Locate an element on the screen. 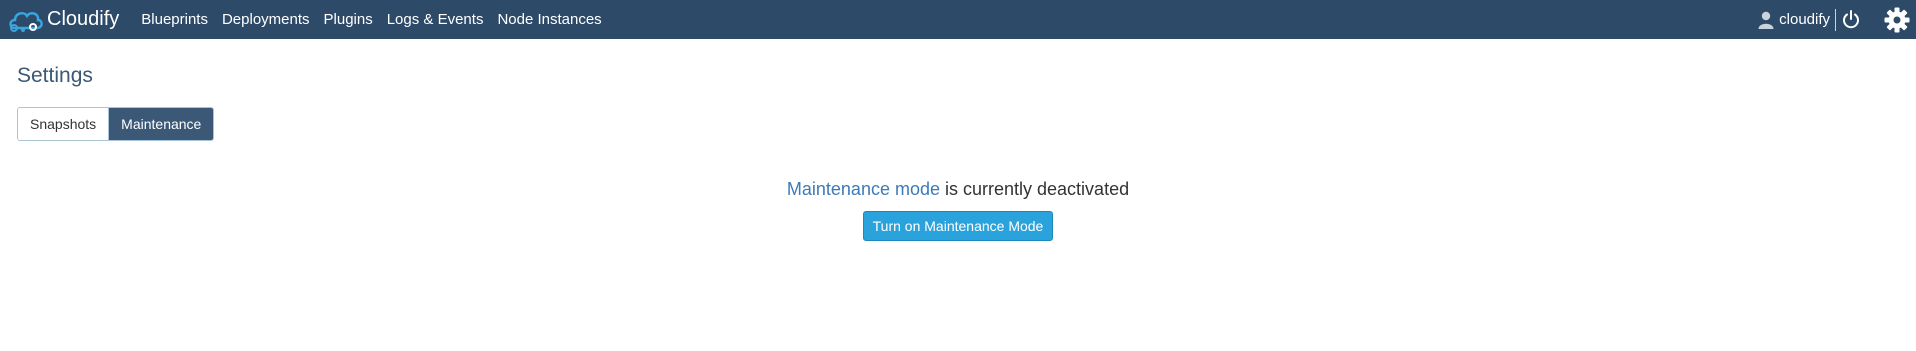  user-menu: cloudify is located at coordinates (1794, 20).